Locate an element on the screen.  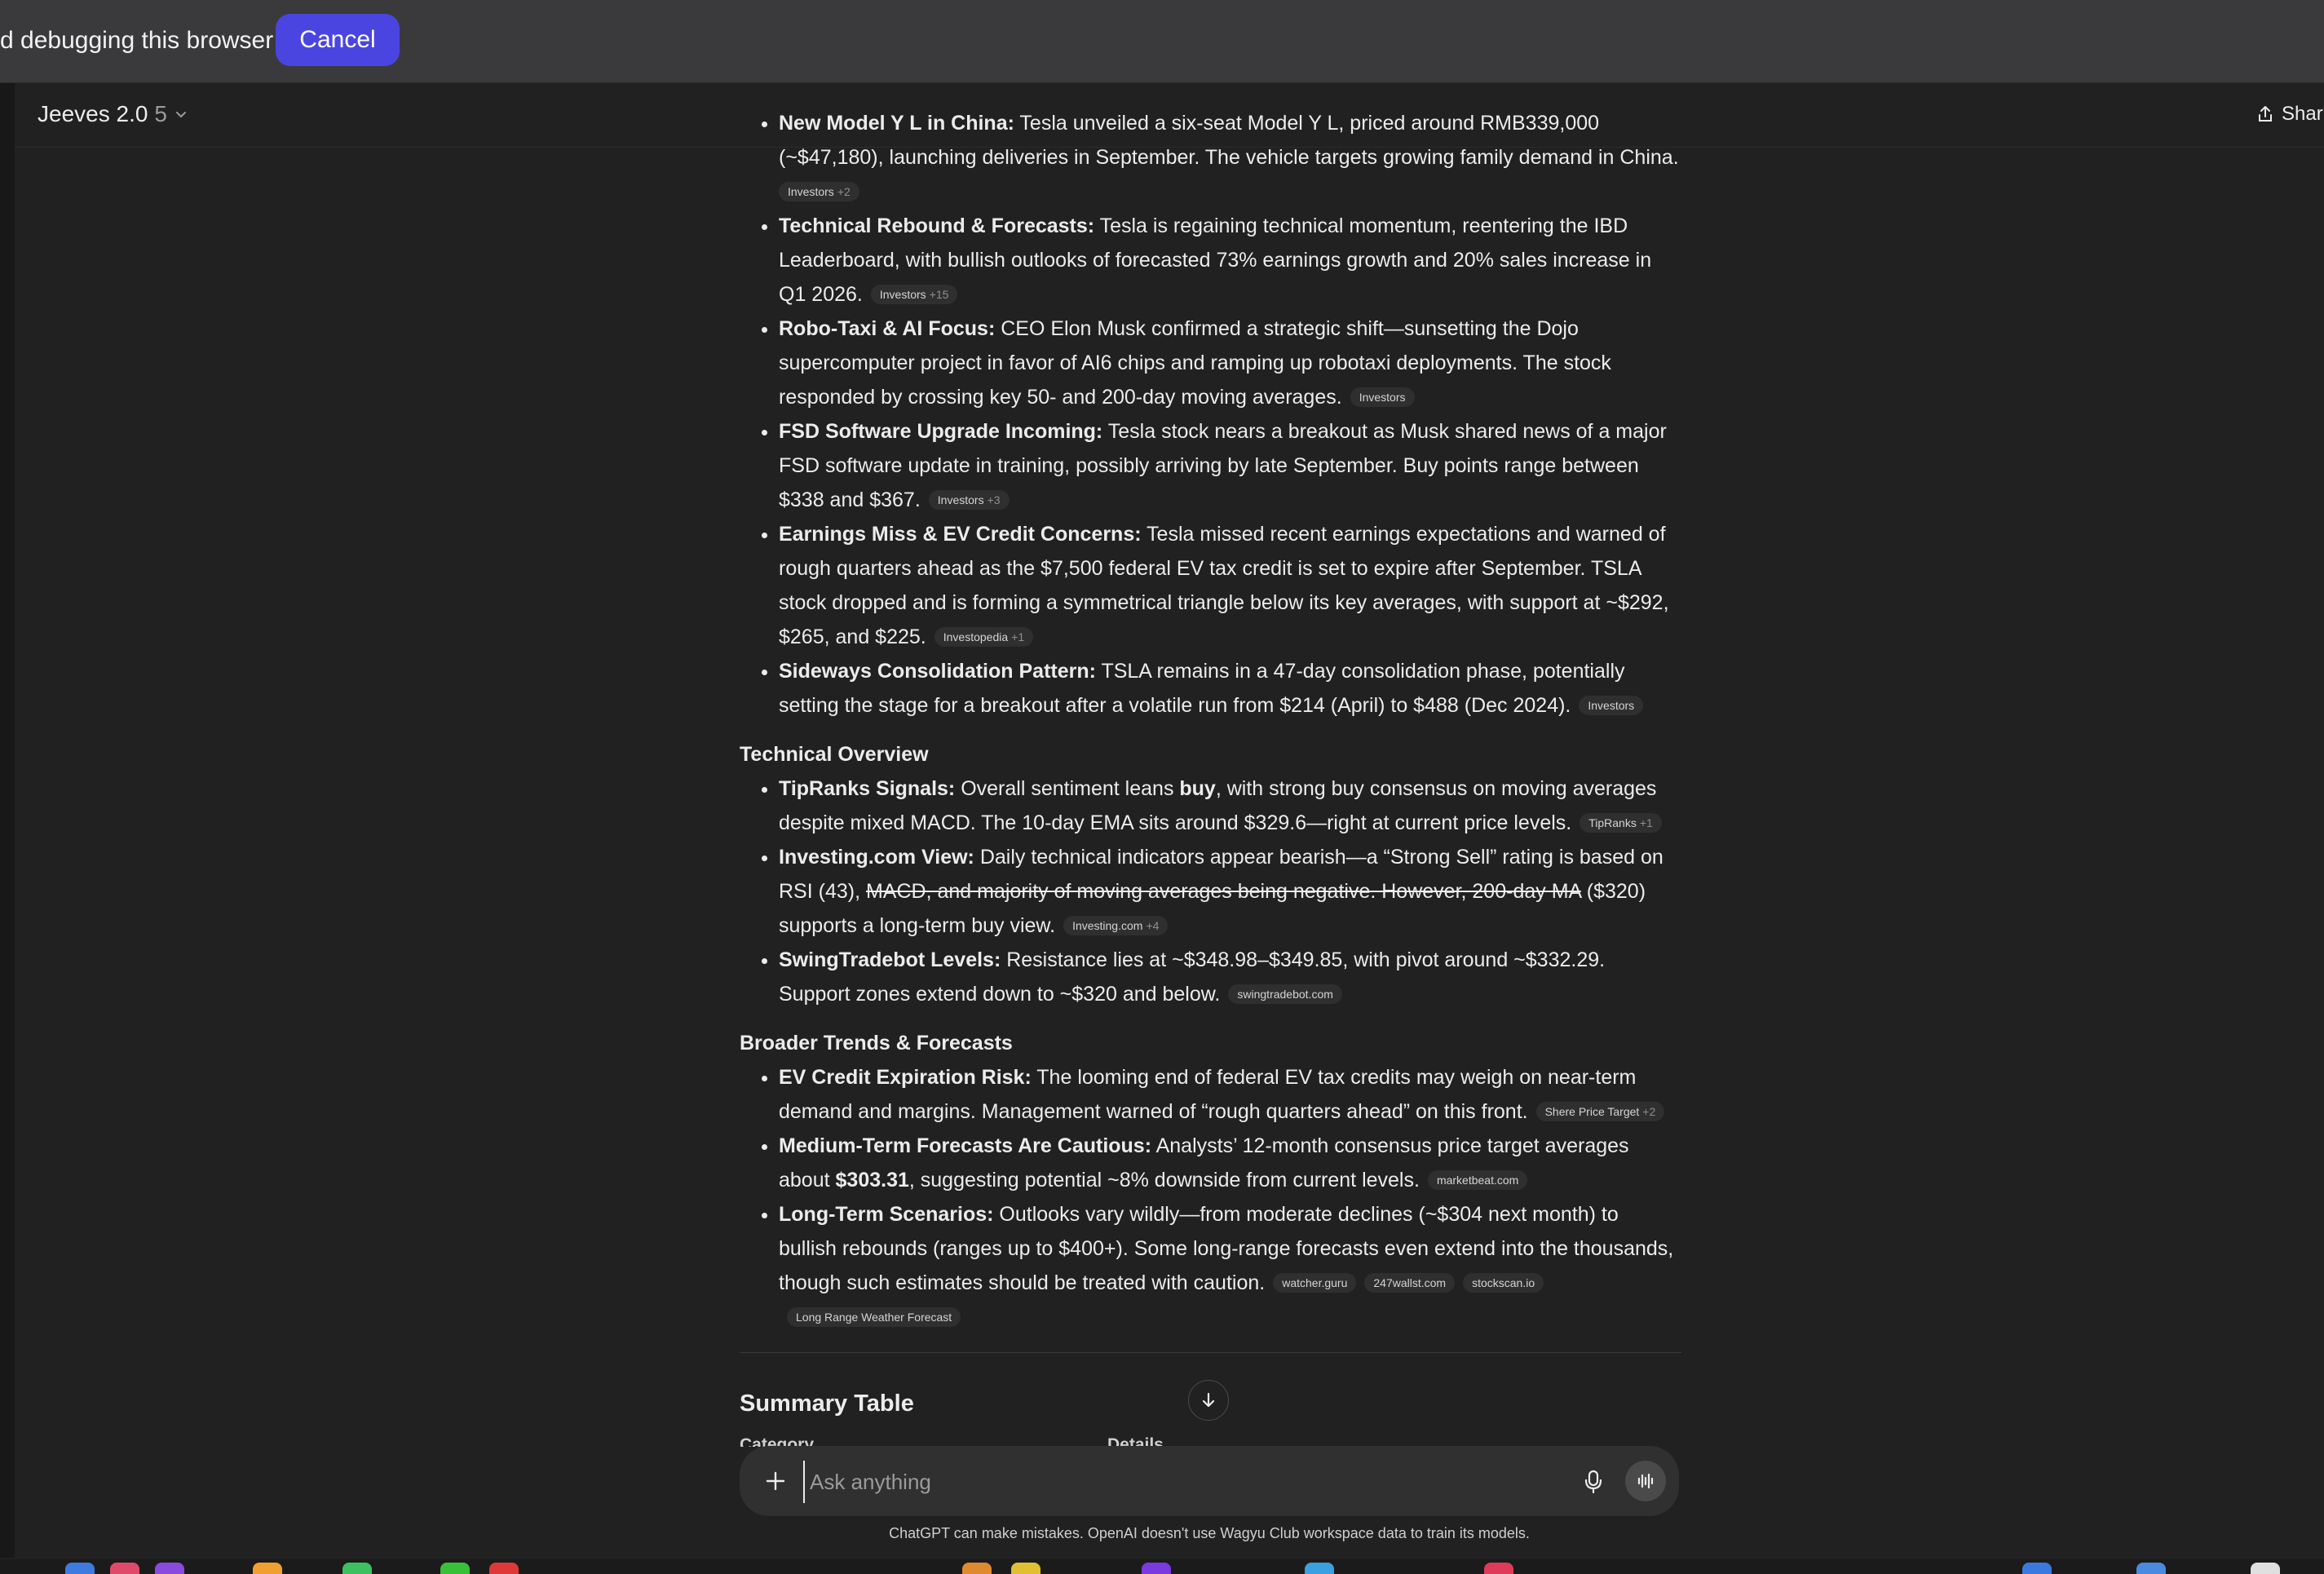
source-pill: TipRanks +1 is located at coordinates (1621, 823).